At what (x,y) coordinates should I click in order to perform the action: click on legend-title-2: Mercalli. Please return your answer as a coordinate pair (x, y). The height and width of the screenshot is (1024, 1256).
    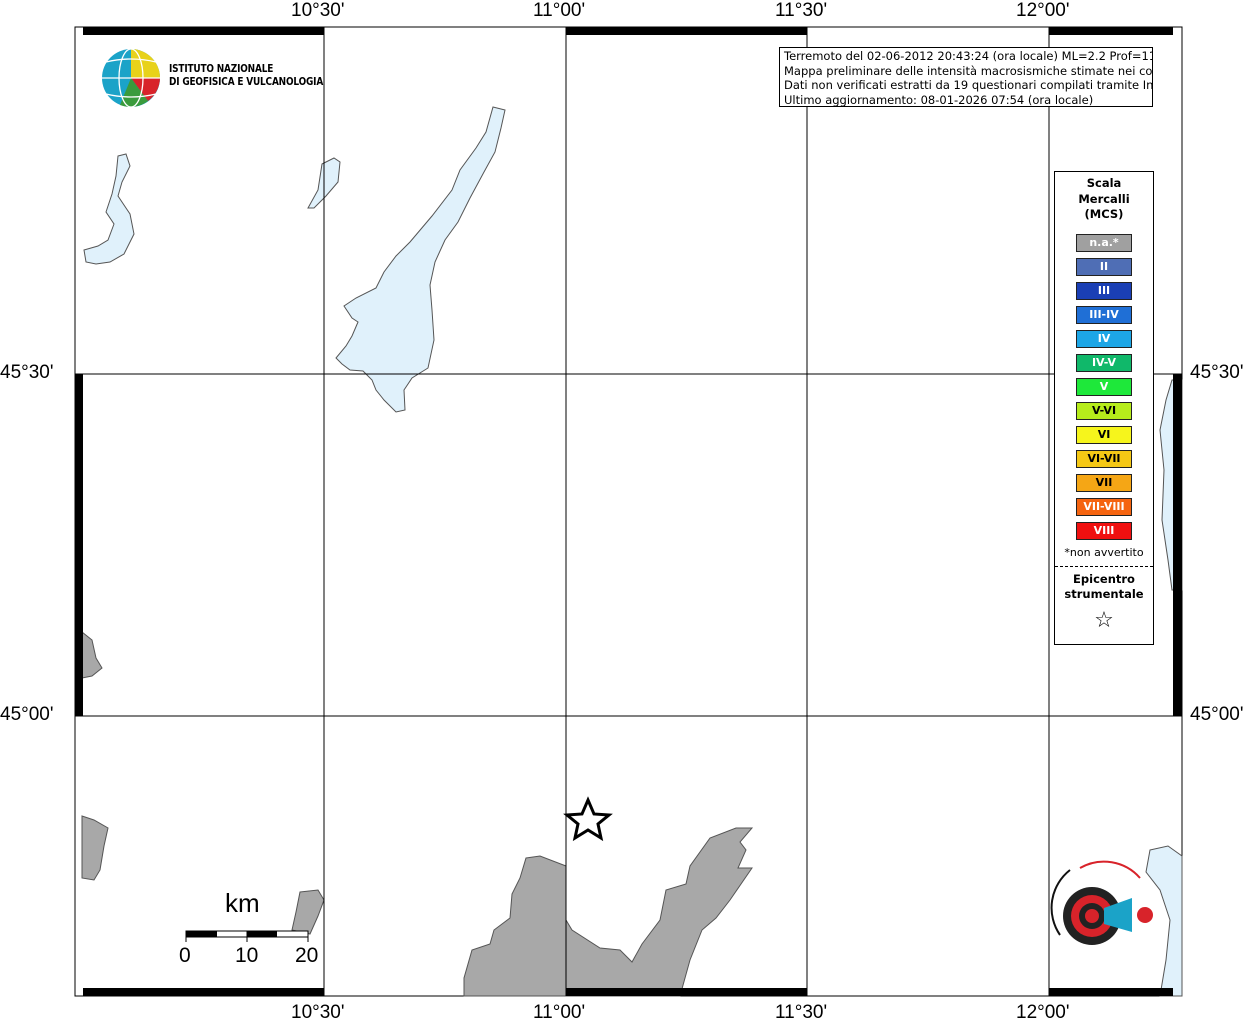
    Looking at the image, I should click on (1104, 198).